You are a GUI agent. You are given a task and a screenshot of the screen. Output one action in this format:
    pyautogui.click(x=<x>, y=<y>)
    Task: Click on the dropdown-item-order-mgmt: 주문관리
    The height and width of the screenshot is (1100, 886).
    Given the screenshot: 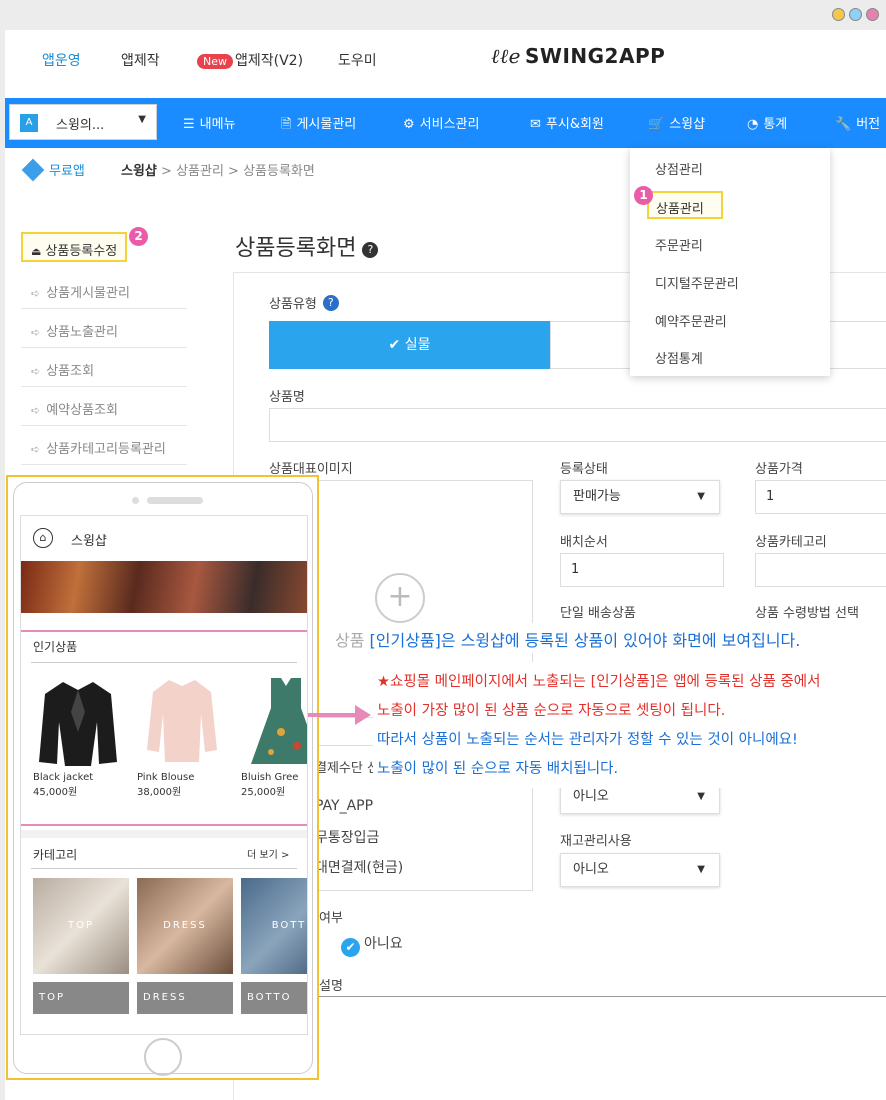 What is the action you would take?
    pyautogui.click(x=679, y=244)
    